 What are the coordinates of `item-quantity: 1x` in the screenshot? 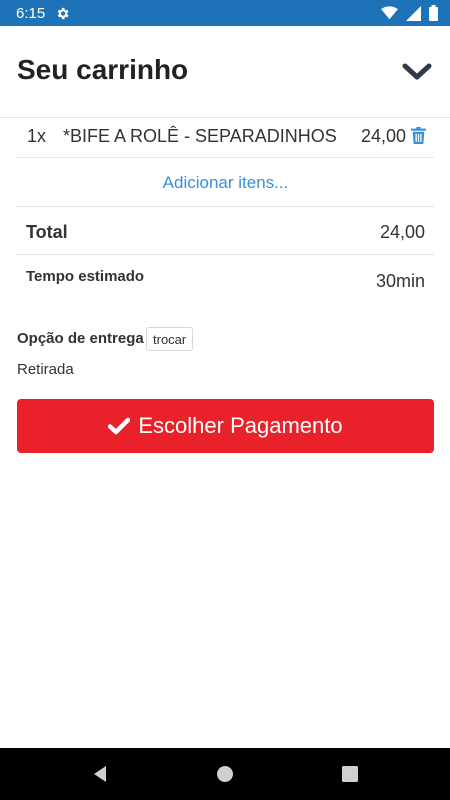 It's located at (37, 136).